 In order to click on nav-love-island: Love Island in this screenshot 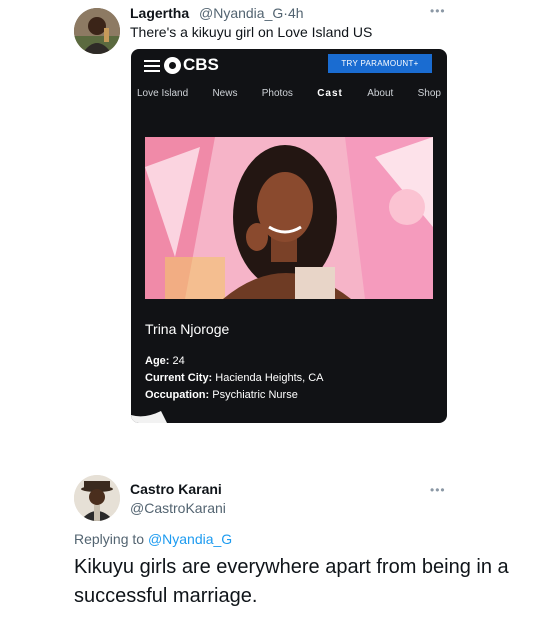, I will do `click(162, 93)`.